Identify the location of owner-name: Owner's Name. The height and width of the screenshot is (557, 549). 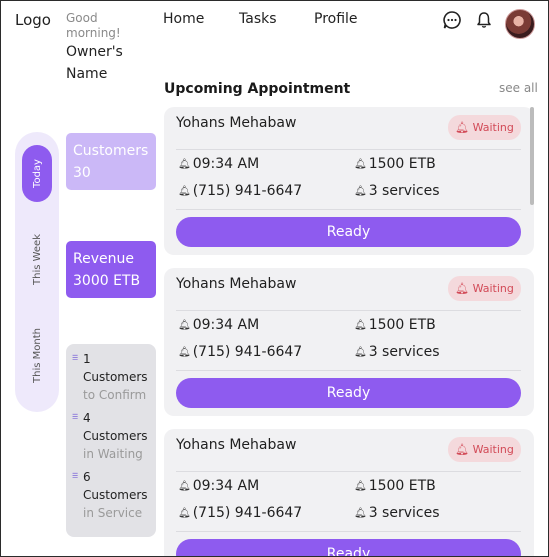
(94, 63).